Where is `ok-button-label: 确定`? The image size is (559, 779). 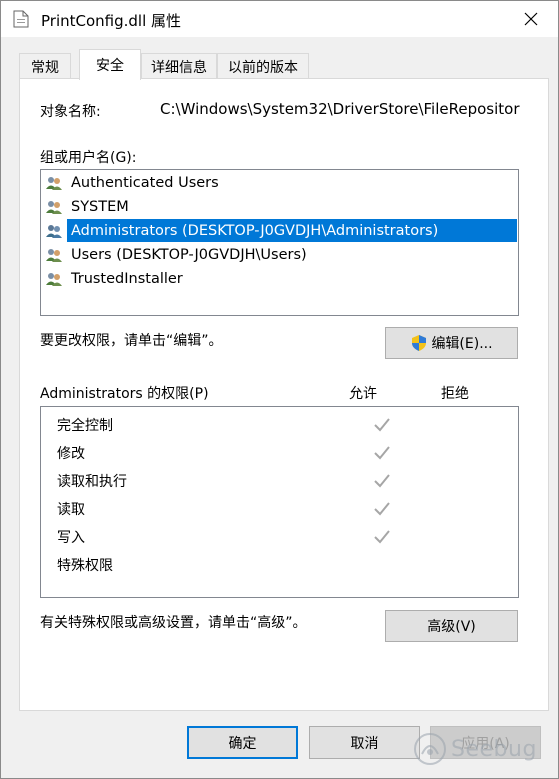 ok-button-label: 确定 is located at coordinates (242, 743).